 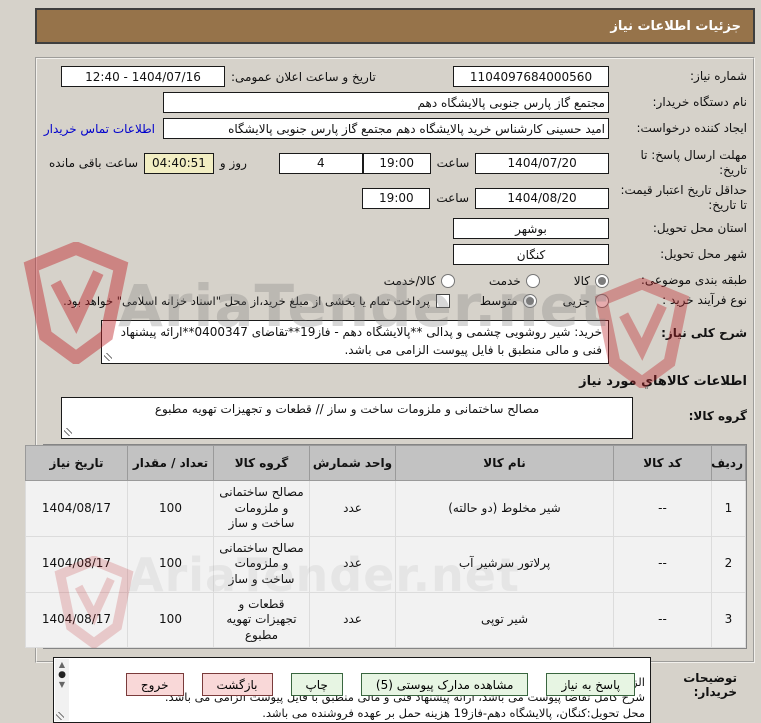 I want to click on table-cell: 3, so click(x=728, y=620).